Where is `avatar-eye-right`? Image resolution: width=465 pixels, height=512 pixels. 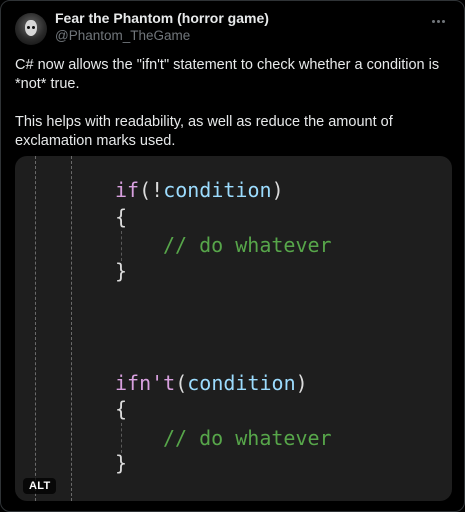
avatar-eye-right is located at coordinates (33, 27).